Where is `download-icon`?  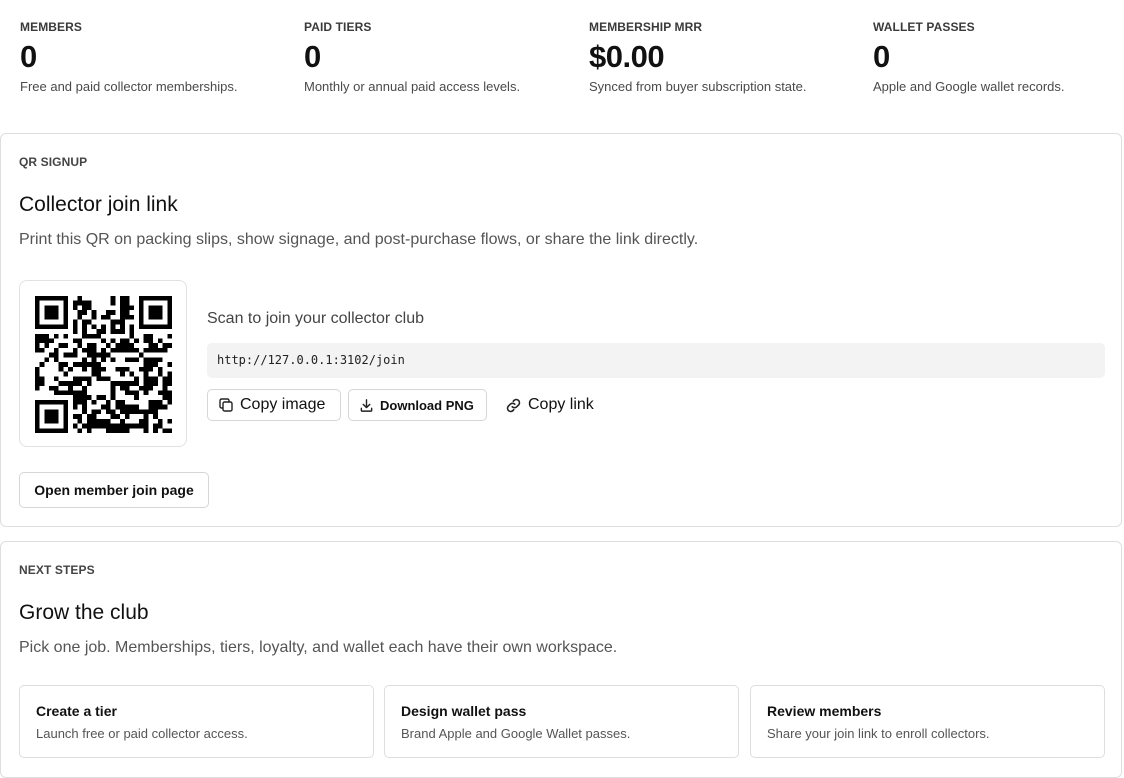 download-icon is located at coordinates (366, 405).